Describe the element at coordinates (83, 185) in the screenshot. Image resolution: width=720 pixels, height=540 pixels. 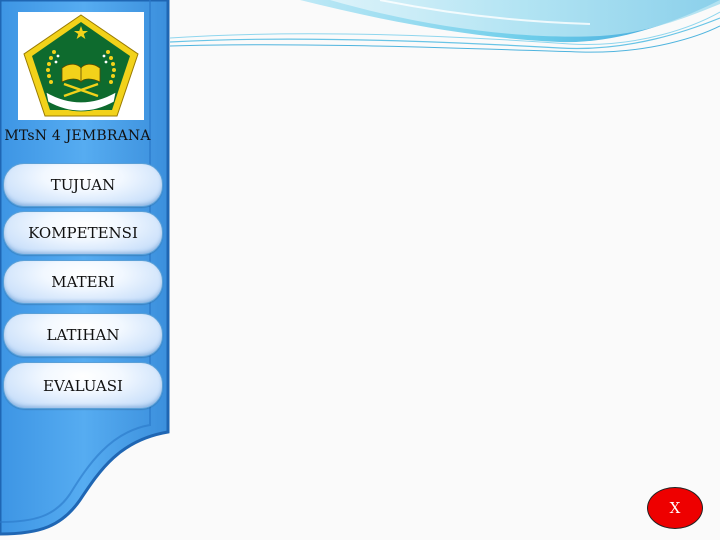
I see `menu-button-tujuan: TUJUAN` at that location.